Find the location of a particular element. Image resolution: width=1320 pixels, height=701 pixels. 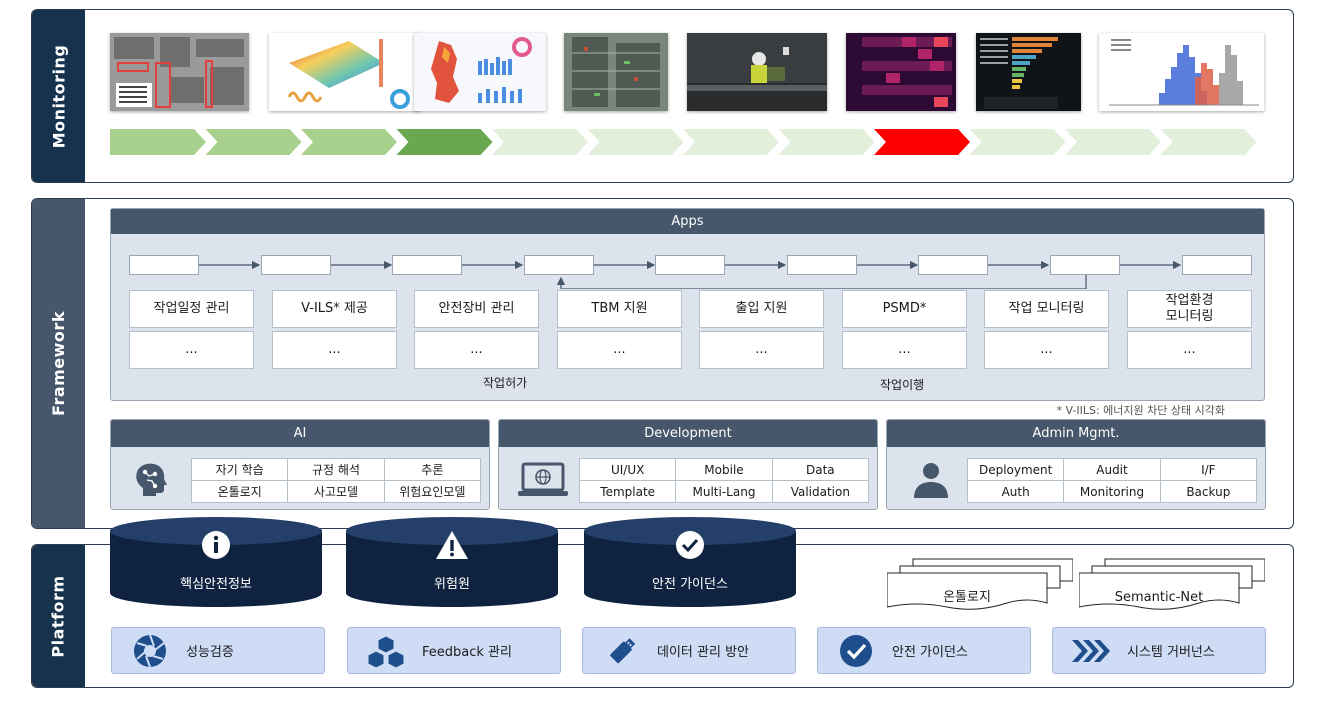

document-label: 온톨로지 is located at coordinates (967, 597).